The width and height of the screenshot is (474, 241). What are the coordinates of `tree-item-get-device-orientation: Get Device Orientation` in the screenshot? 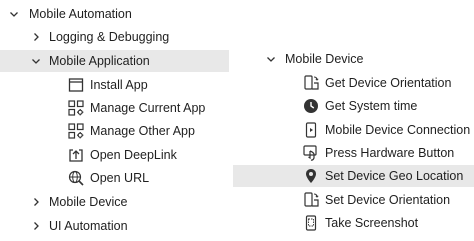 It's located at (353, 83).